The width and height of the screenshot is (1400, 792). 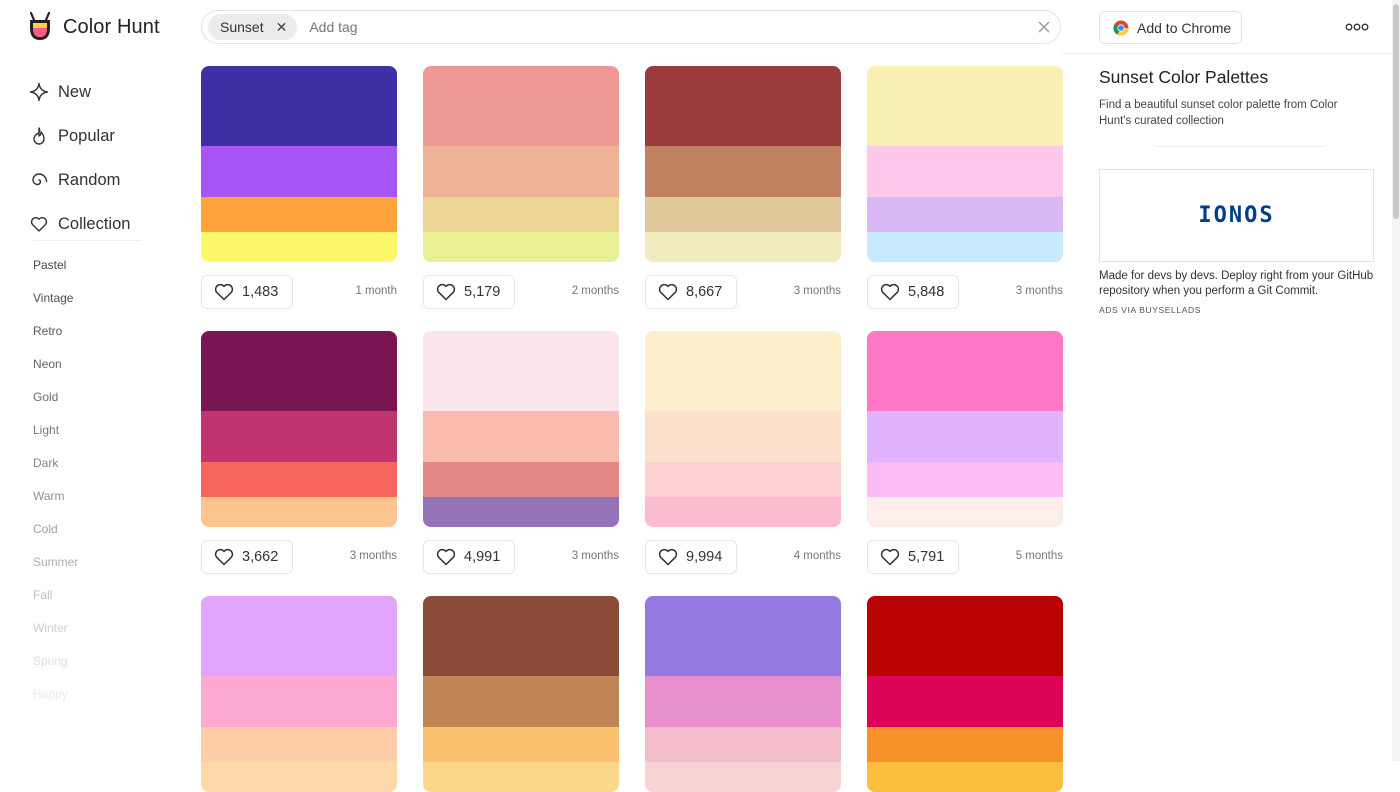 I want to click on tag-search-bar: Sunset ✕, so click(x=631, y=27).